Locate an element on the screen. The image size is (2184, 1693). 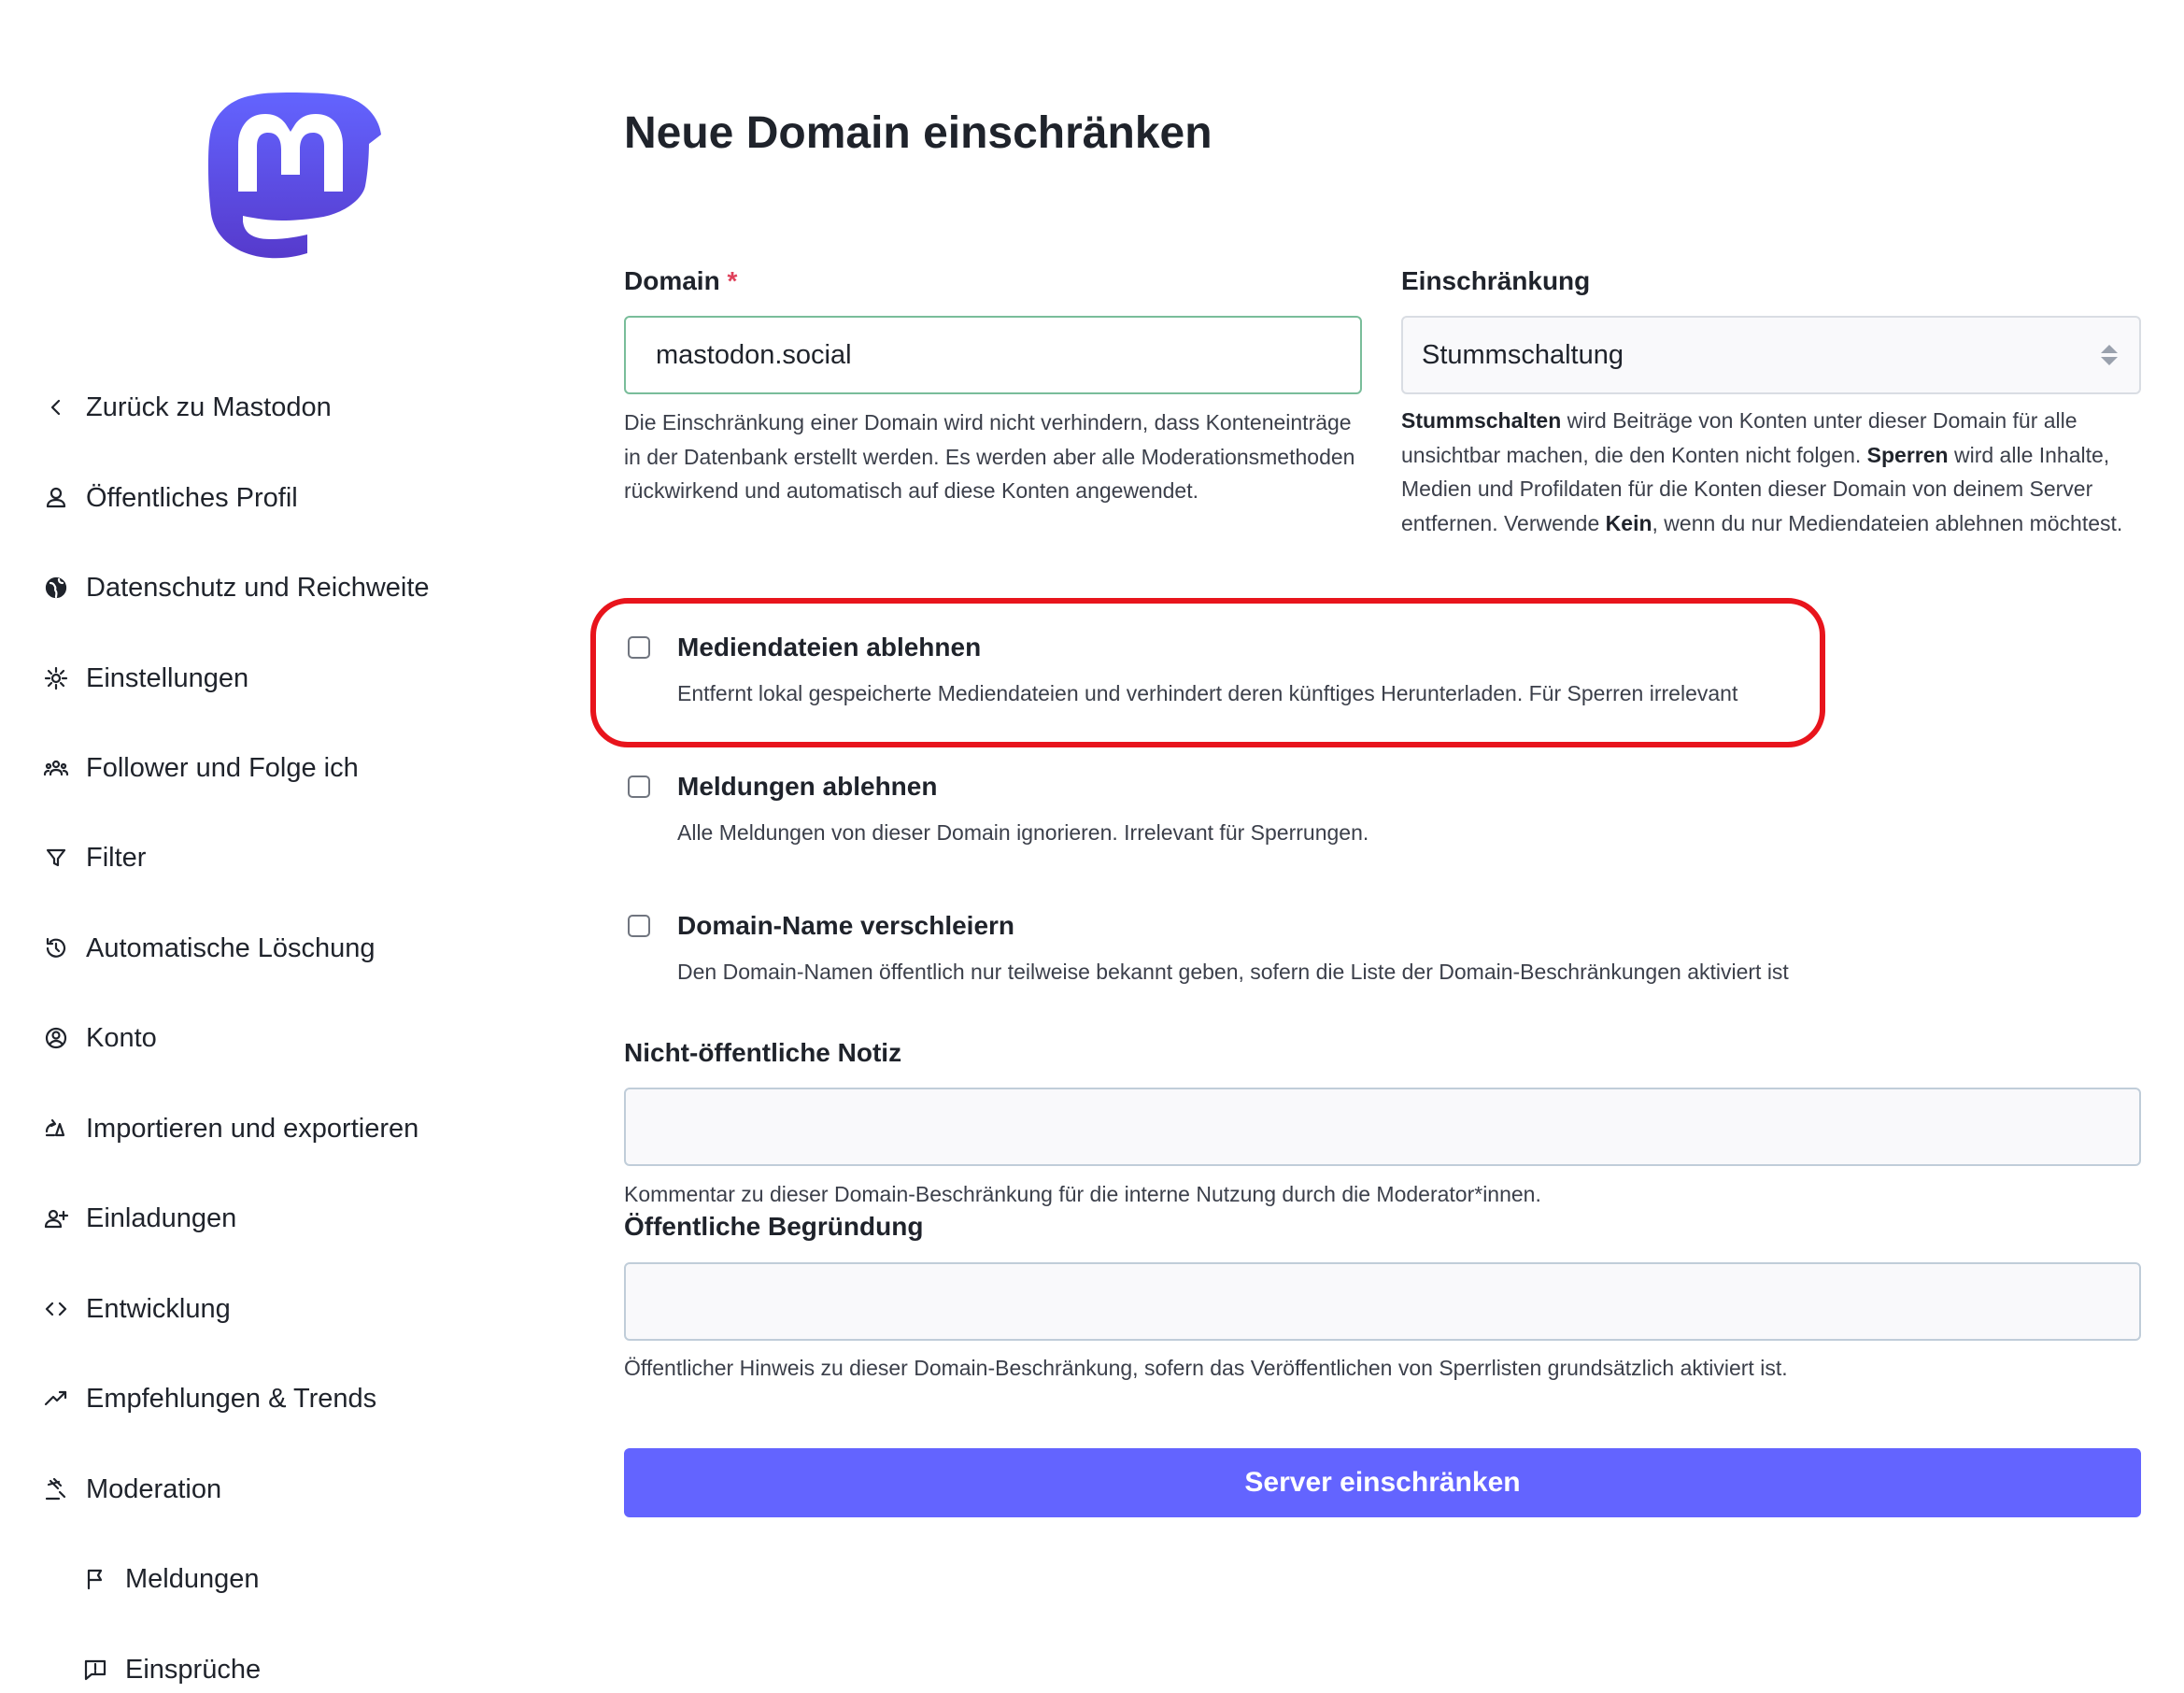
sidebar-item-label: Einsprüche is located at coordinates (193, 1669).